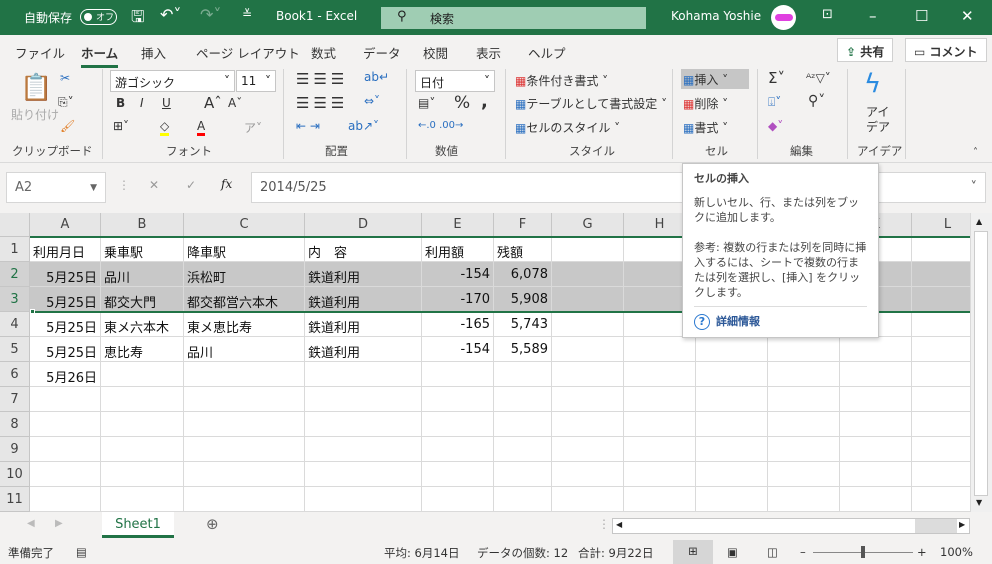  What do you see at coordinates (372, 101) in the screenshot?
I see `merge-center-icon: ⇔˅` at bounding box center [372, 101].